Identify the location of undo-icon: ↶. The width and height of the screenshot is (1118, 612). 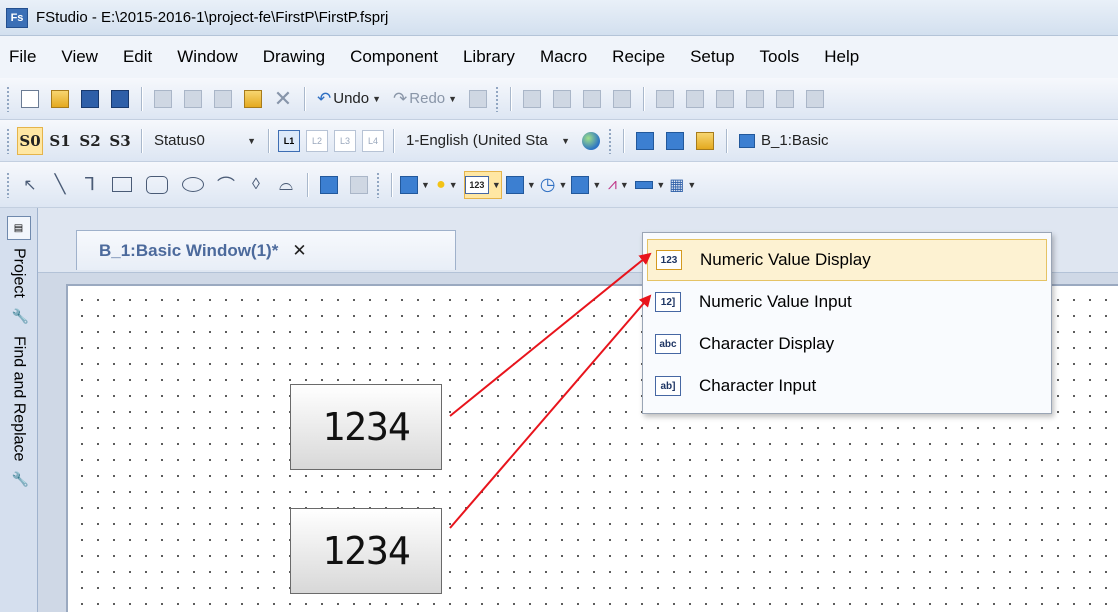
(324, 98).